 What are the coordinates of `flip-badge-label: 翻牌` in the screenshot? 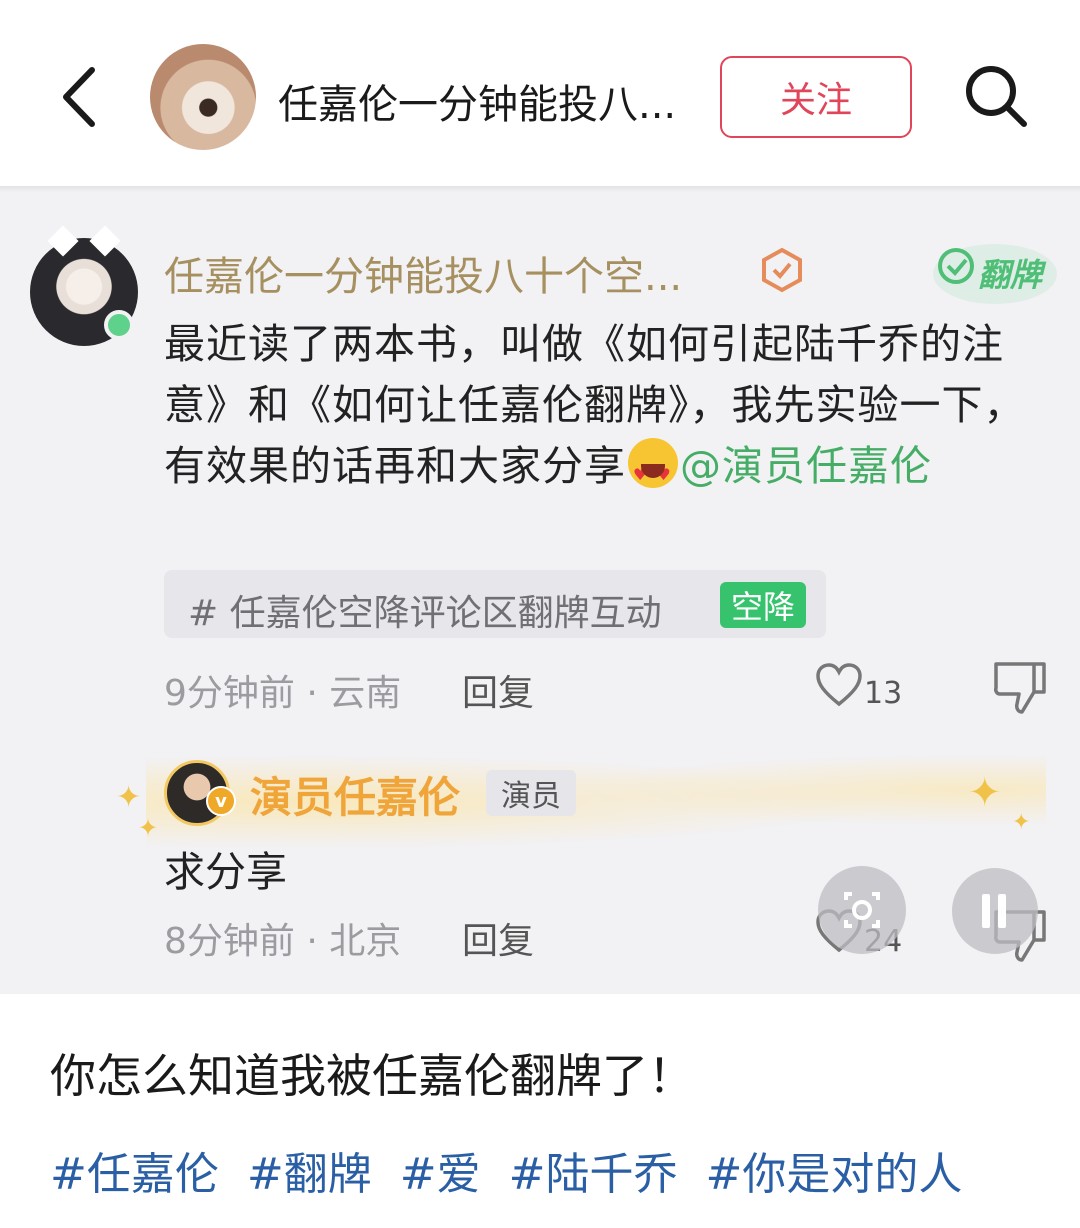 It's located at (1010, 275).